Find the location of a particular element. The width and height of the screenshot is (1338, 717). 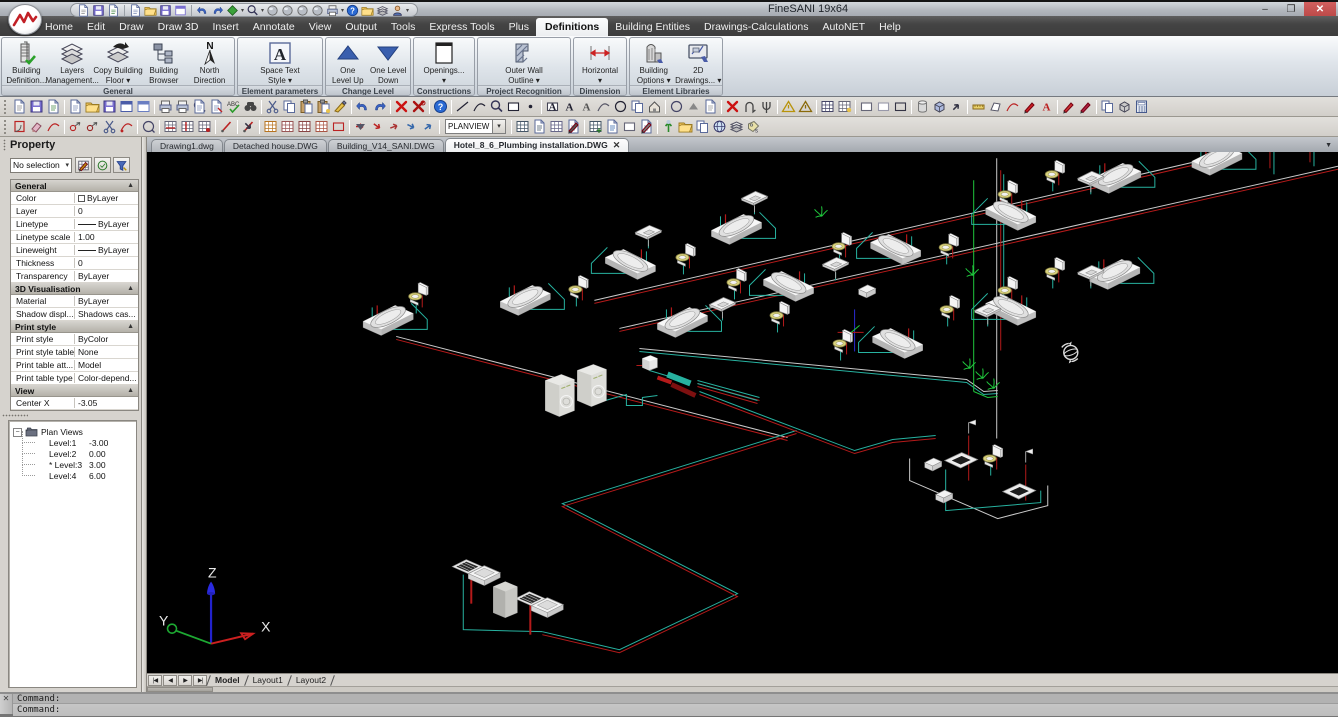

tool-bld-doc-icon is located at coordinates (19, 107).